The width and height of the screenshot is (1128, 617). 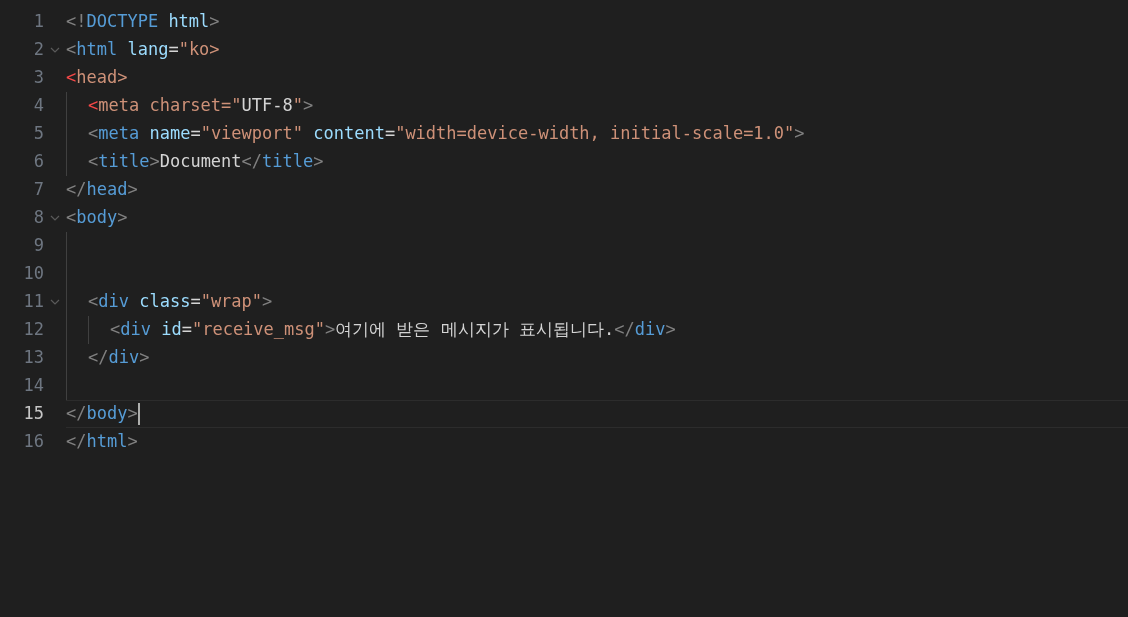 I want to click on line-number: 1, so click(x=38, y=22).